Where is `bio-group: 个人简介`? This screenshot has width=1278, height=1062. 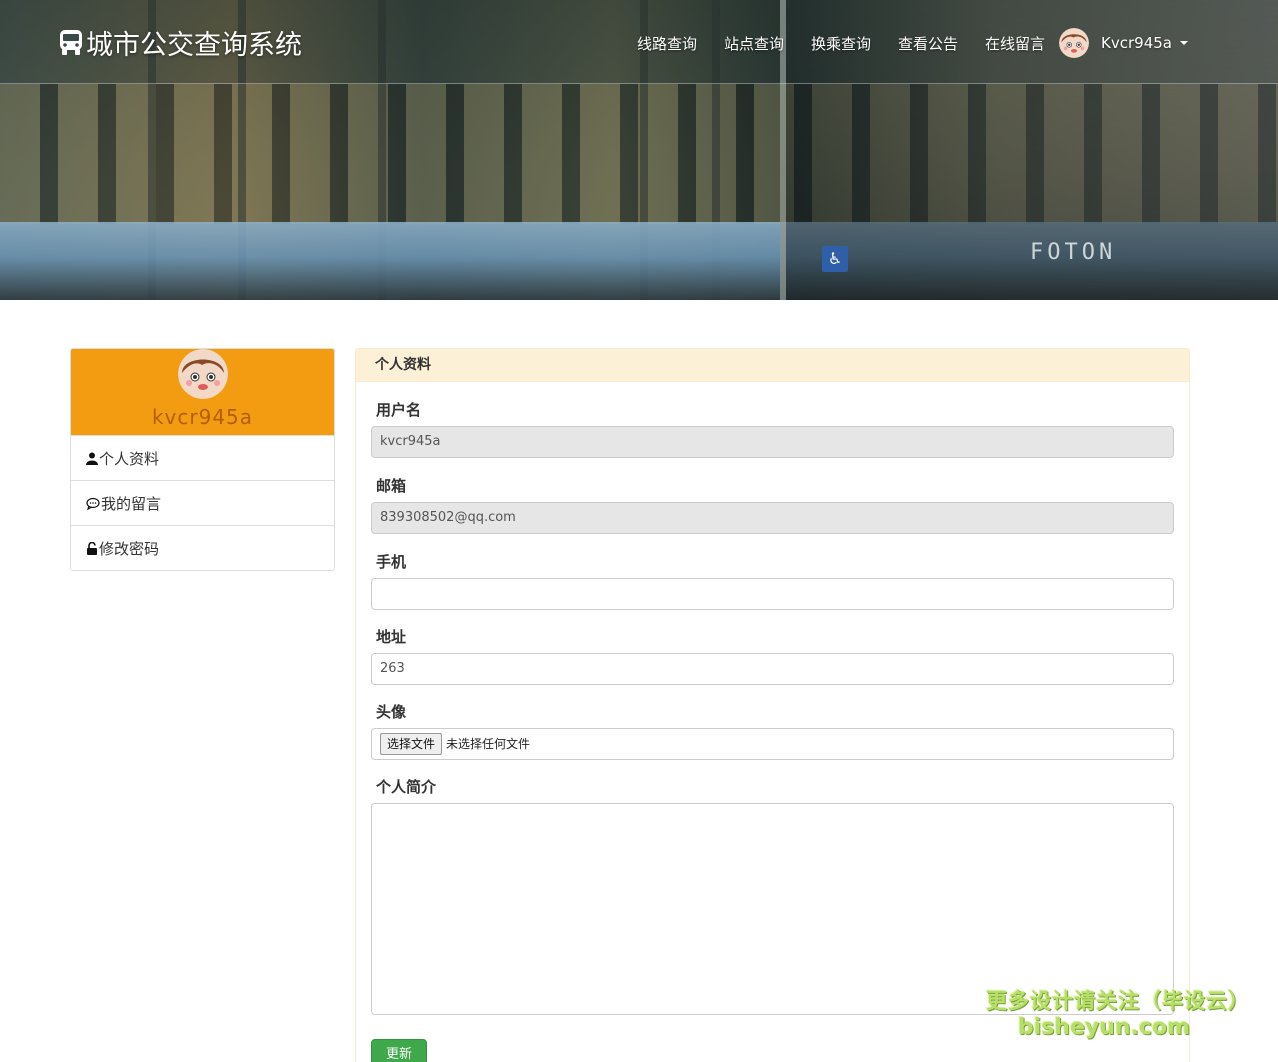 bio-group: 个人简介 is located at coordinates (772, 897).